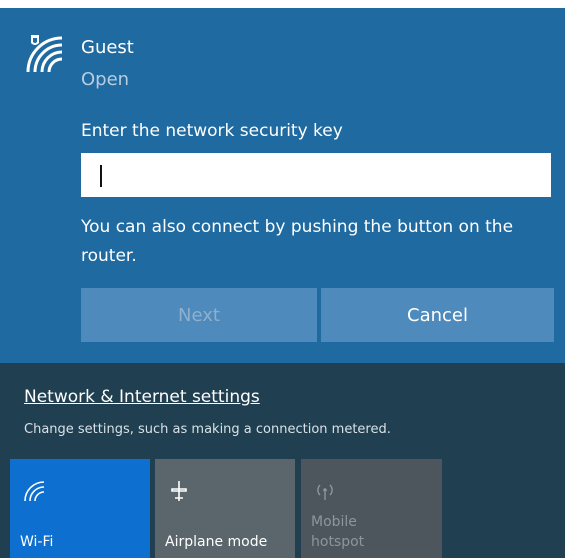 The image size is (565, 558). What do you see at coordinates (142, 397) in the screenshot?
I see `network-settings-link: Network & Internet settings` at bounding box center [142, 397].